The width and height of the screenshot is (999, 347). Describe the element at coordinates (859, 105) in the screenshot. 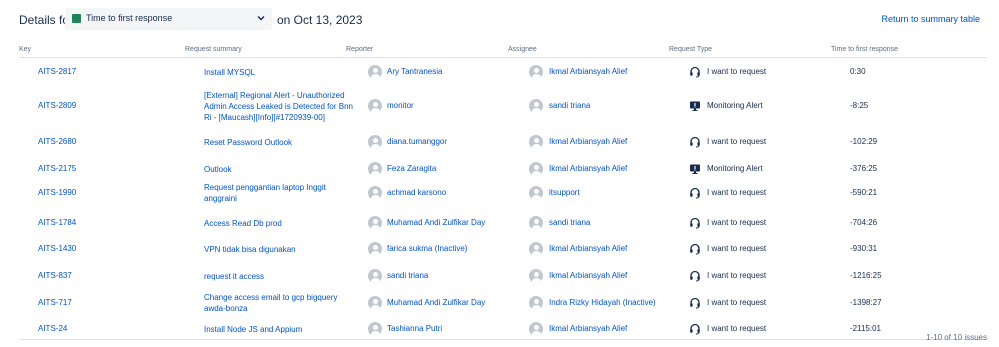

I see `time-to-first-response: -8:25` at that location.